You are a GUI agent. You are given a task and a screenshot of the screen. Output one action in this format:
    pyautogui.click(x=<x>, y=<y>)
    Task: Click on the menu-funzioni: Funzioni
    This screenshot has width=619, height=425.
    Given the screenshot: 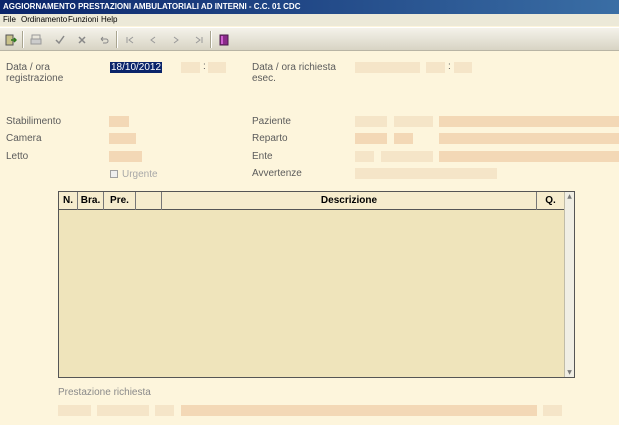 What is the action you would take?
    pyautogui.click(x=83, y=20)
    